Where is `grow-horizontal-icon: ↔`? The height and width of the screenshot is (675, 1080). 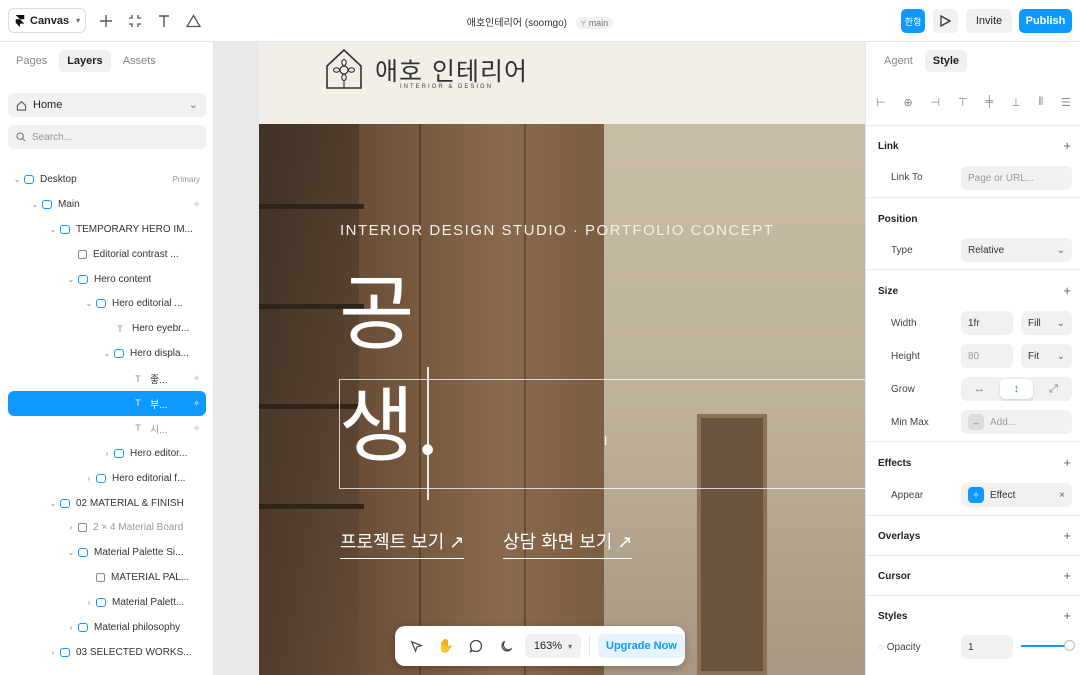 grow-horizontal-icon: ↔ is located at coordinates (979, 389).